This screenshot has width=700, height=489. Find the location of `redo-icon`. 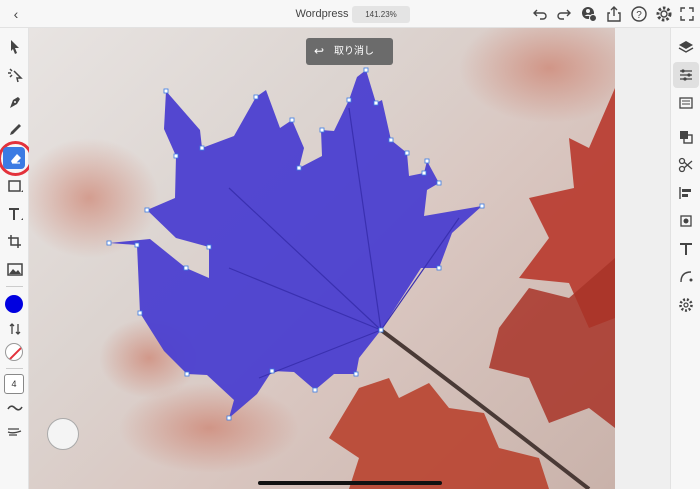

redo-icon is located at coordinates (564, 14).